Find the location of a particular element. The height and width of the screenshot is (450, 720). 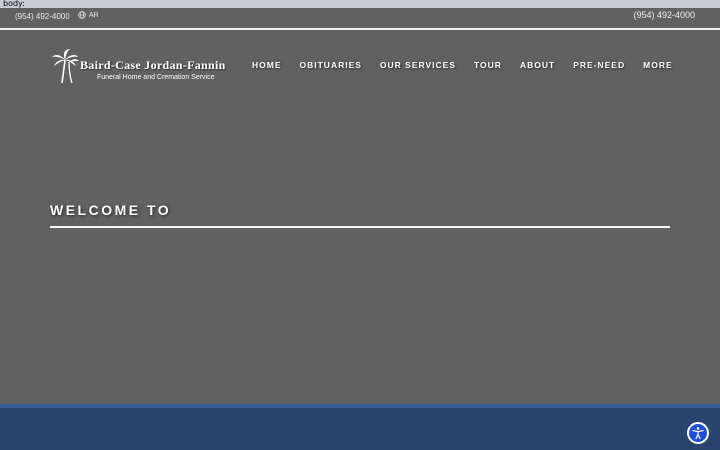

nav-home: HOME is located at coordinates (267, 65).